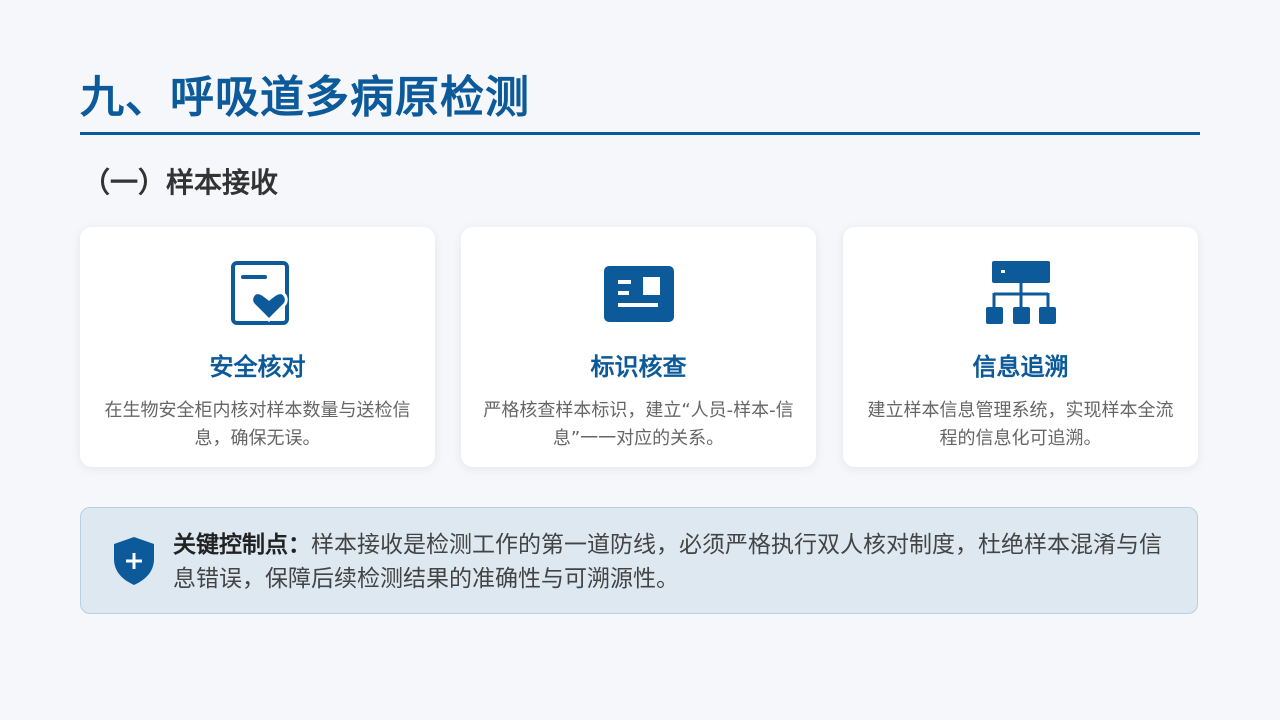 The height and width of the screenshot is (720, 1280). Describe the element at coordinates (257, 347) in the screenshot. I see `card-safety-check: 安全核对 在生物安全柜内核对样本数量与送检信息，确保无误。` at that location.